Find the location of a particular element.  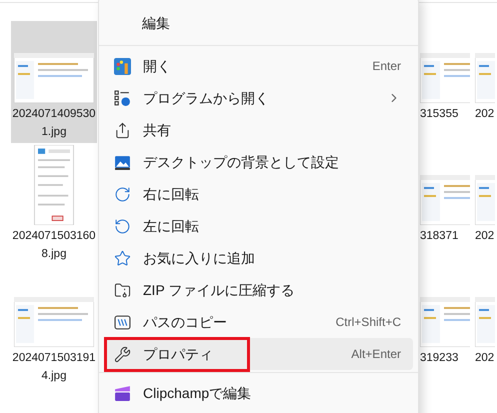

file-name: 315355 is located at coordinates (439, 114).